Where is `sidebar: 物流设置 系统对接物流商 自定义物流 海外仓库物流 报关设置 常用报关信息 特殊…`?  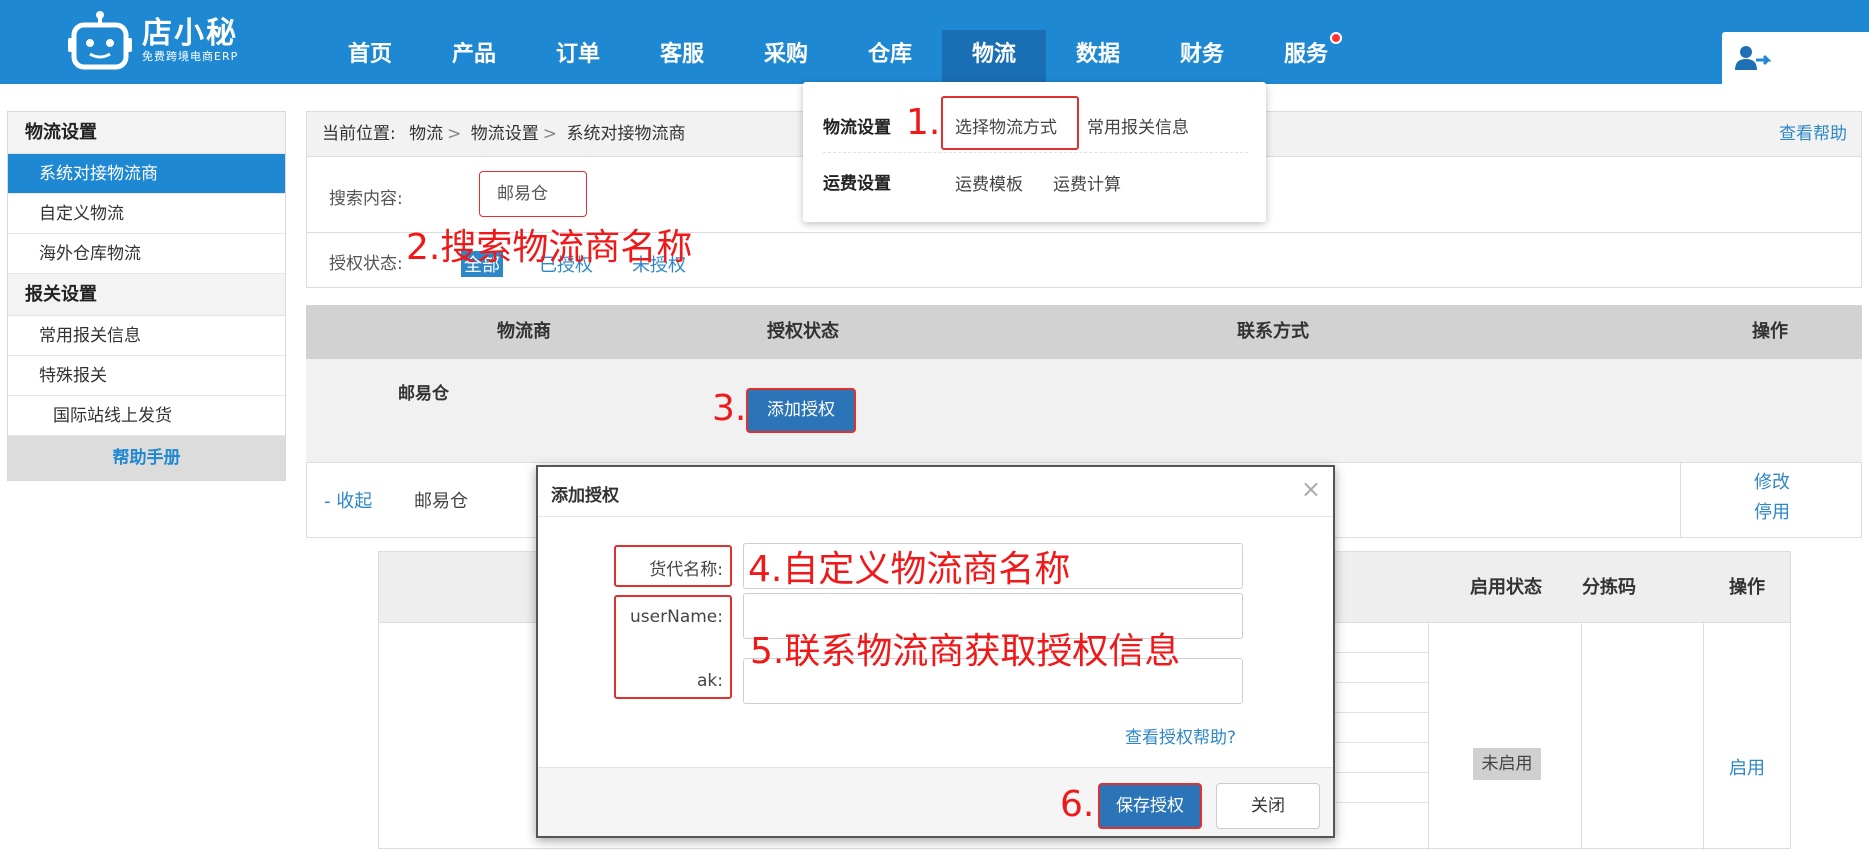 sidebar: 物流设置 系统对接物流商 自定义物流 海外仓库物流 报关设置 常用报关信息 特殊… is located at coordinates (146, 296).